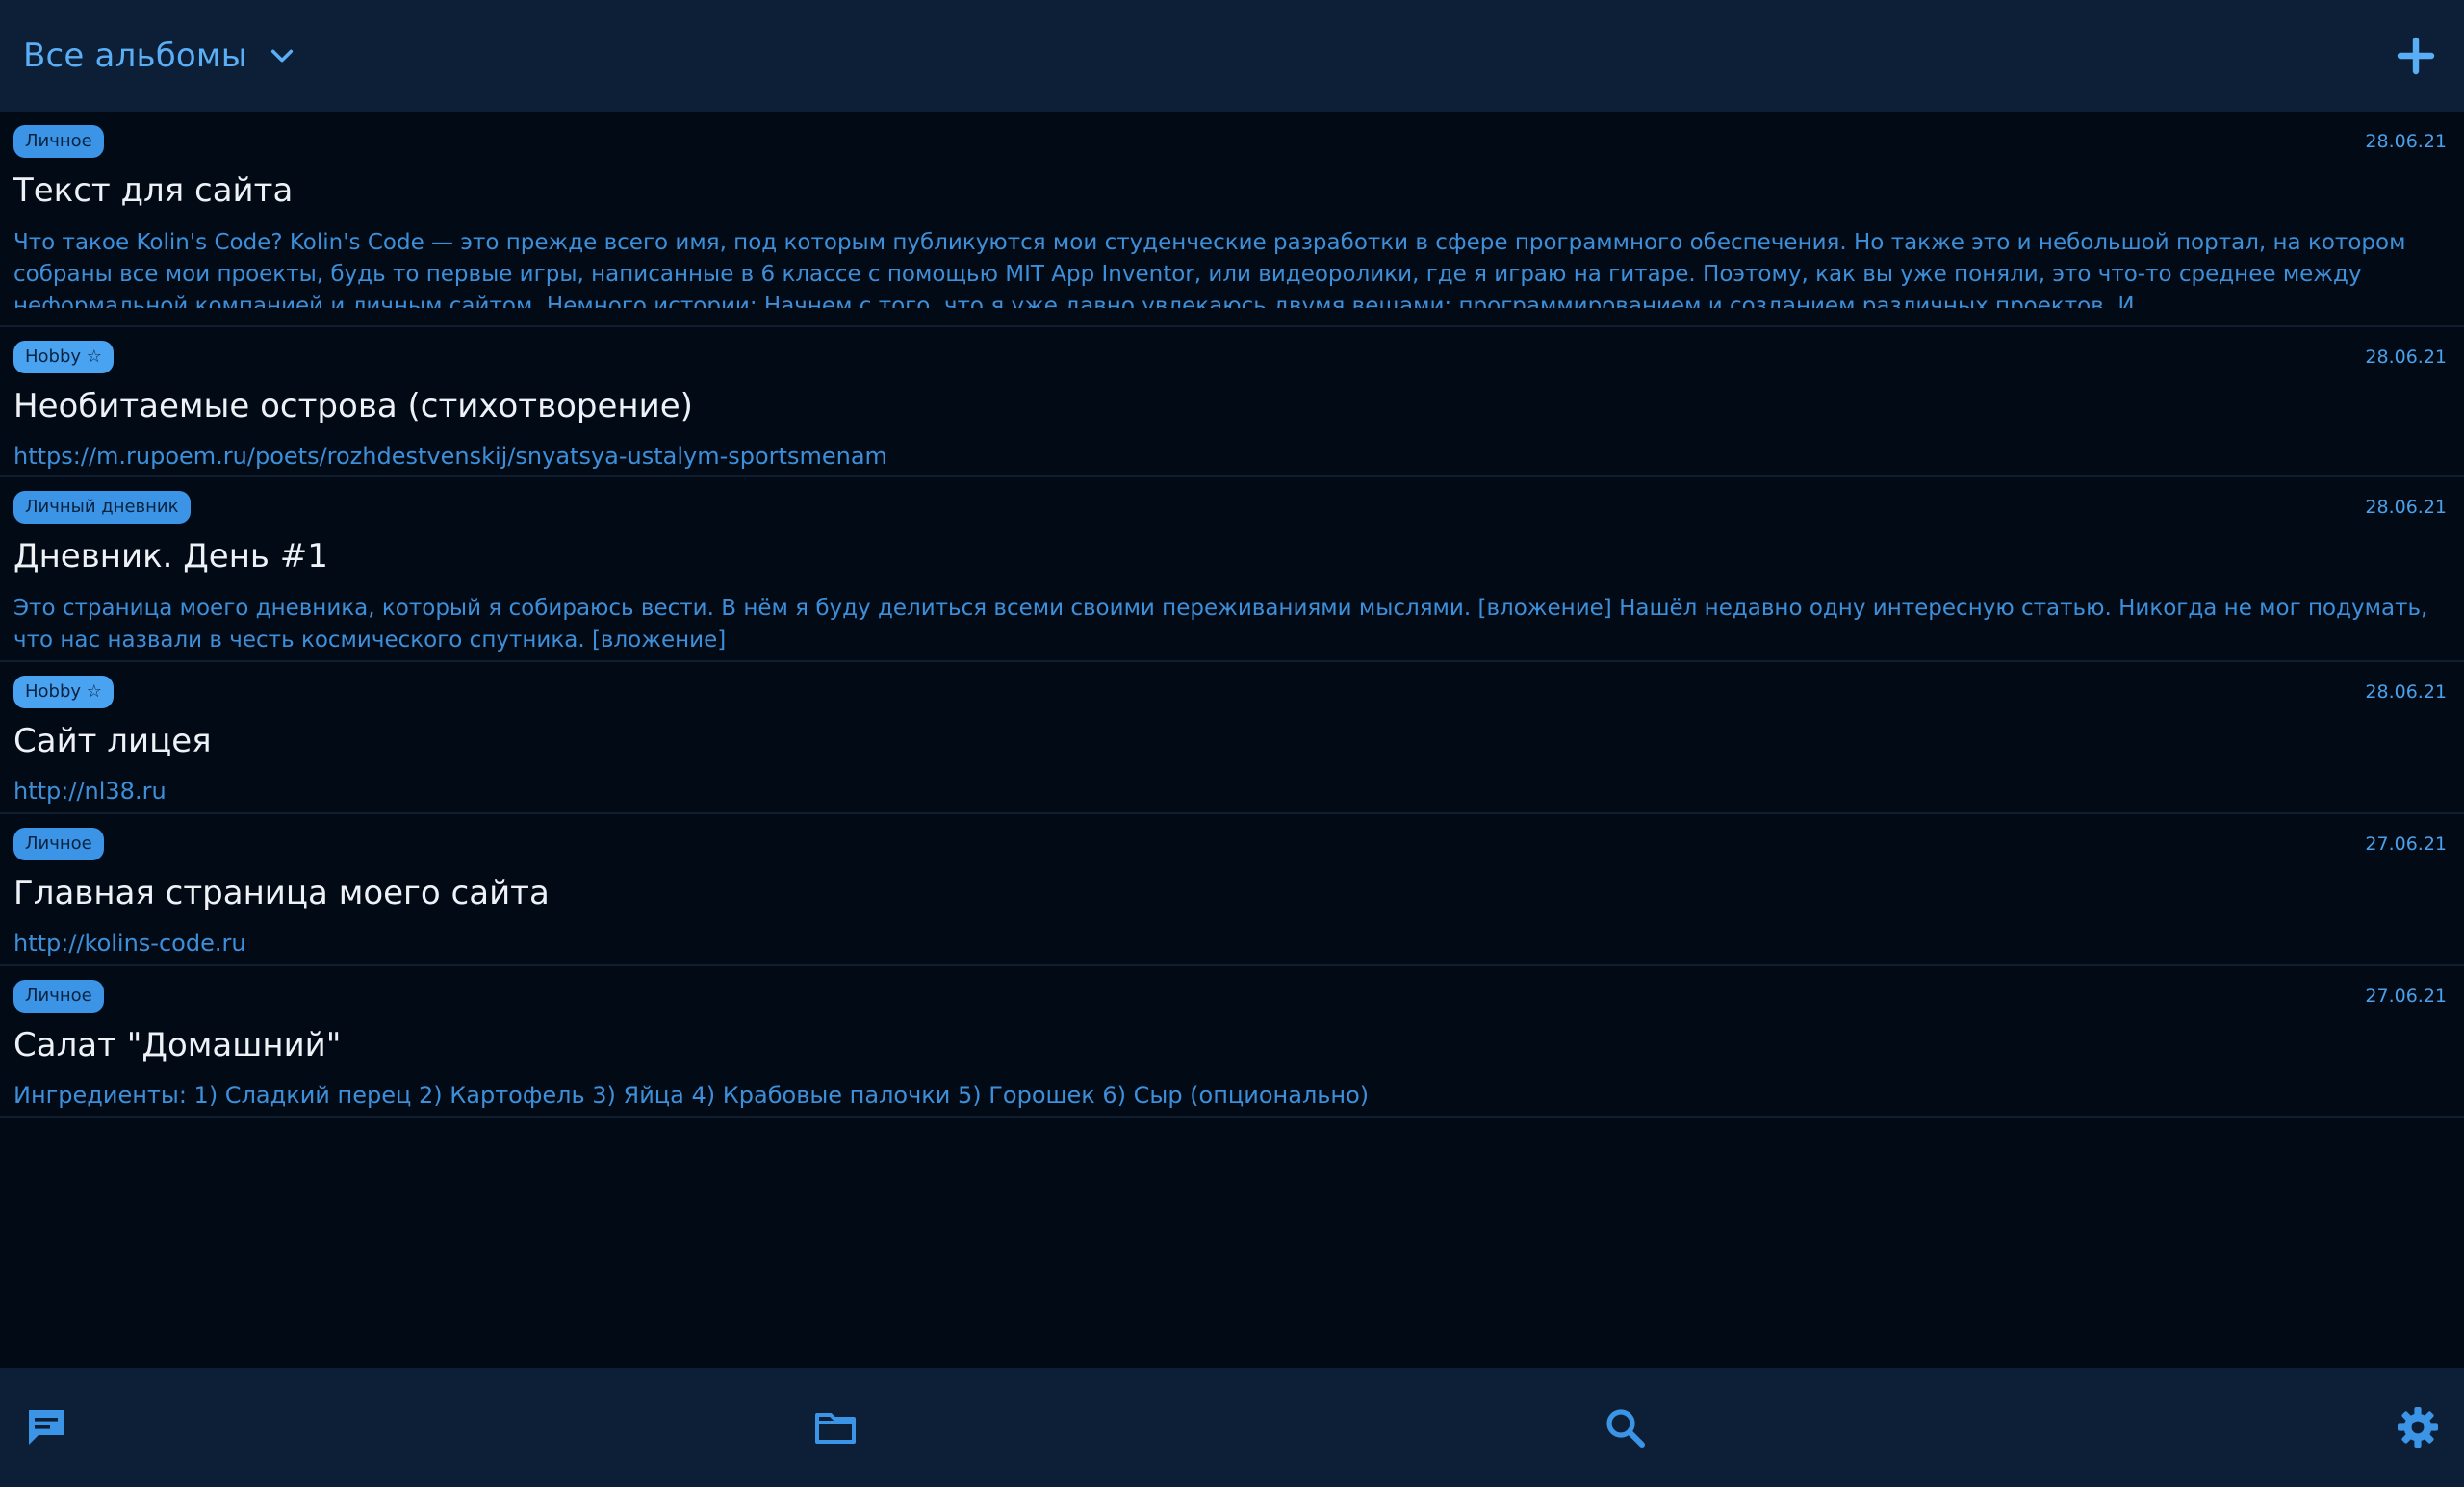 The image size is (2464, 1487). What do you see at coordinates (281, 56) in the screenshot?
I see `chevron-down-icon` at bounding box center [281, 56].